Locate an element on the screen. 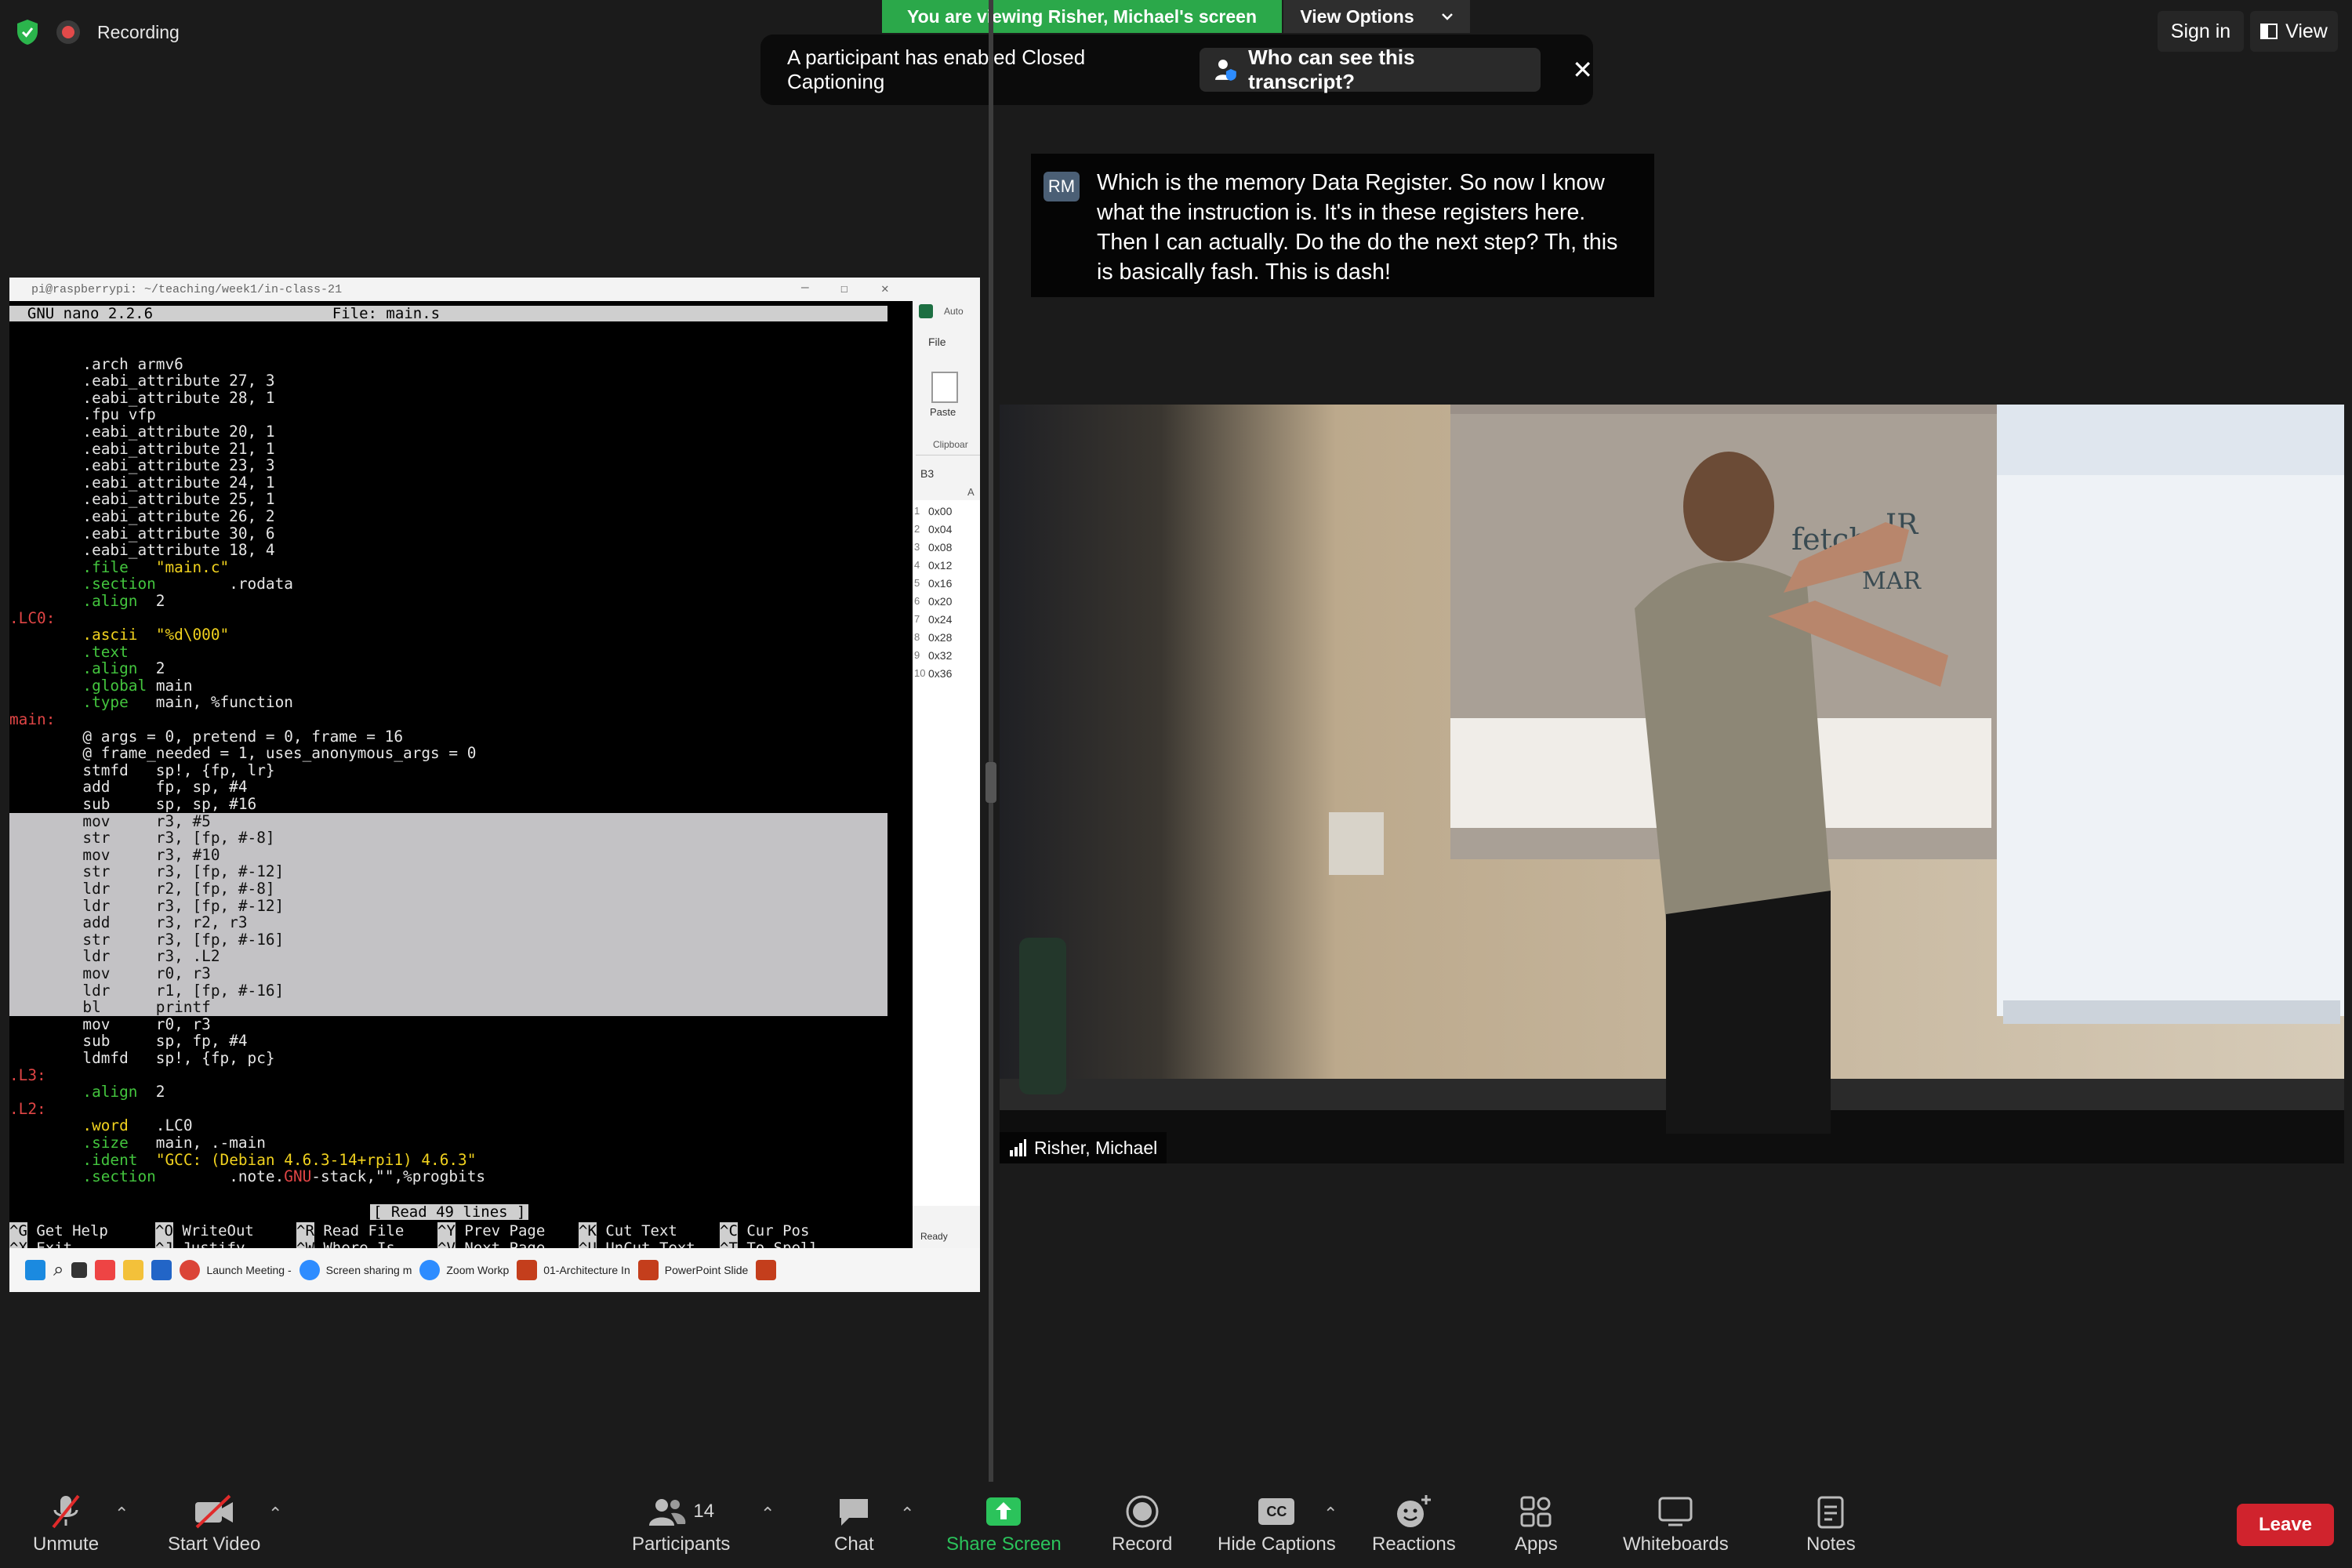 This screenshot has height=1568, width=2352. sign-in-button: Sign in is located at coordinates (2201, 32).